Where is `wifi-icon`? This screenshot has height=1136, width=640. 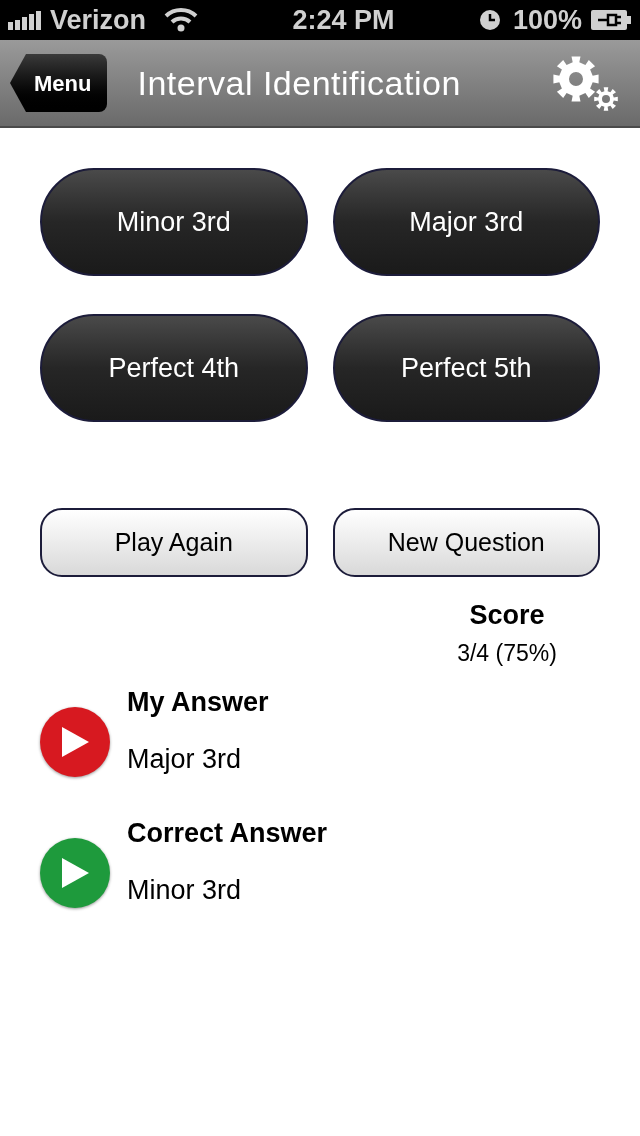 wifi-icon is located at coordinates (181, 20).